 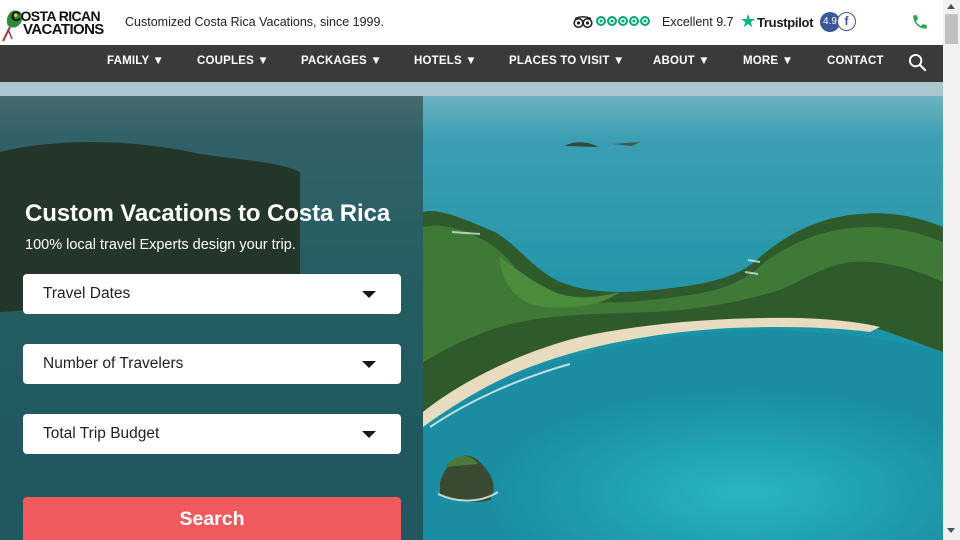 I want to click on hero-title: Custom Vacations to Costa Rica, so click(x=208, y=213).